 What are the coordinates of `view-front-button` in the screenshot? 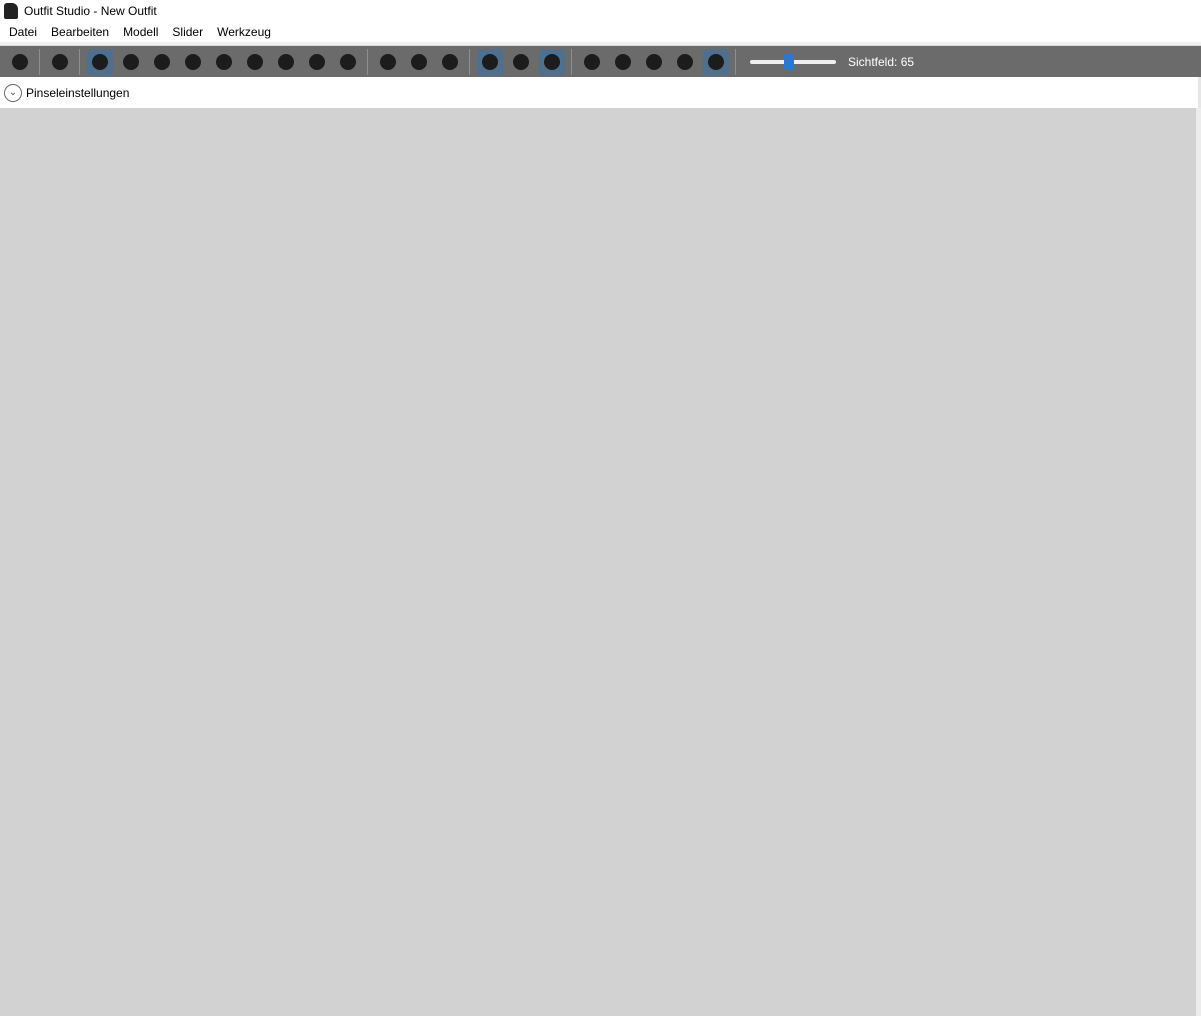 It's located at (592, 62).